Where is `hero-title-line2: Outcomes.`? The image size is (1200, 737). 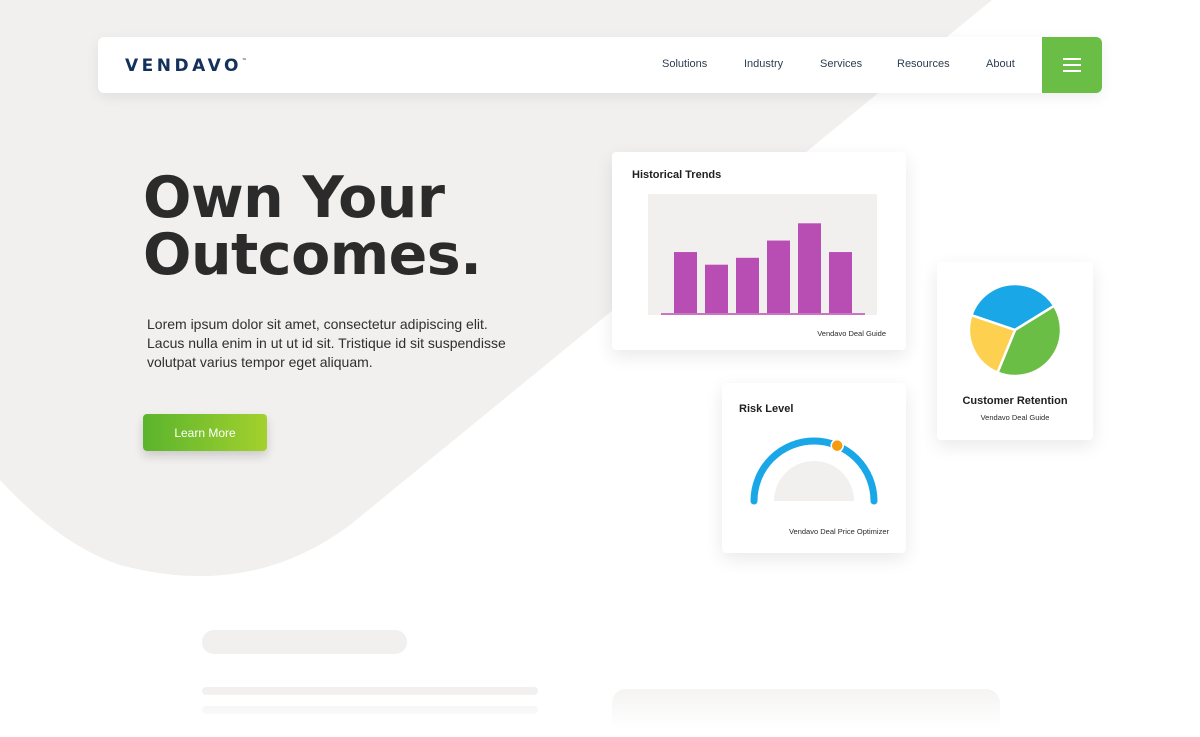 hero-title-line2: Outcomes. is located at coordinates (312, 255).